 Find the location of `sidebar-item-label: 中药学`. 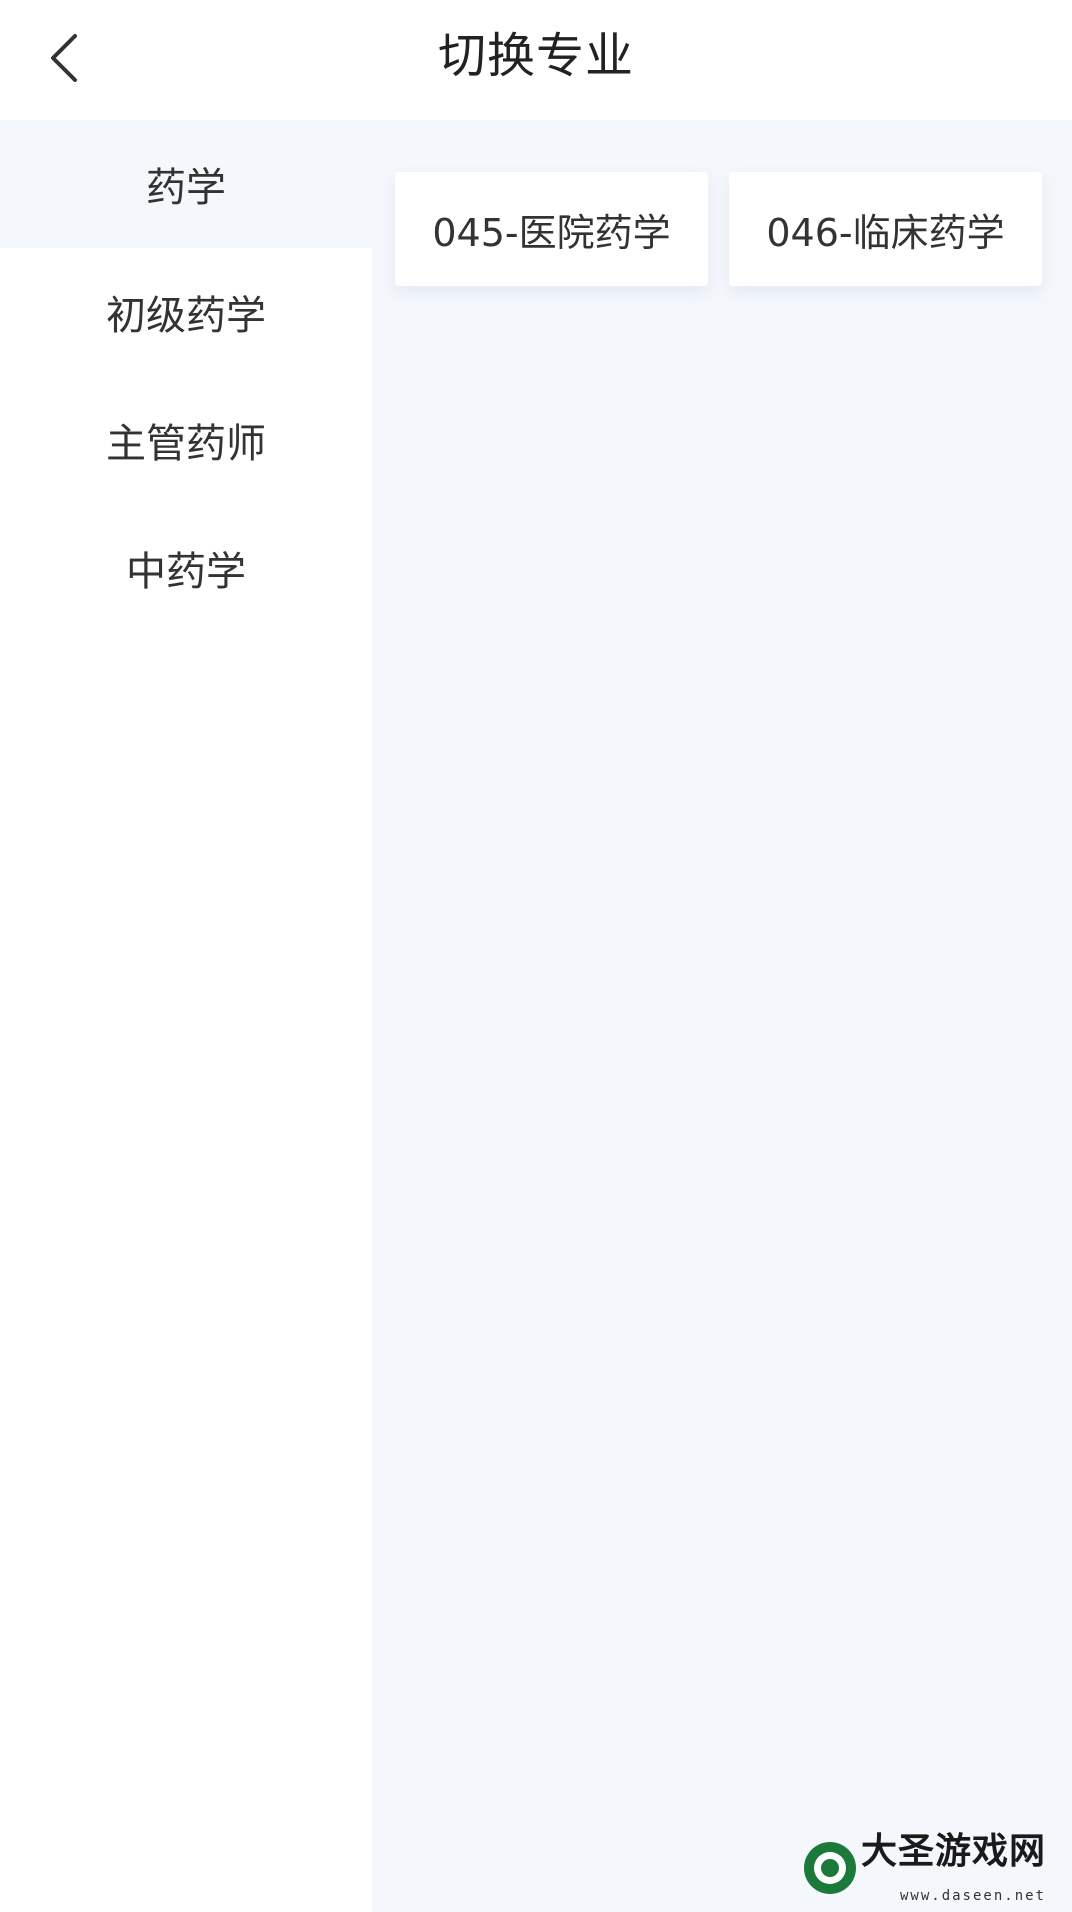

sidebar-item-label: 中药学 is located at coordinates (186, 572).